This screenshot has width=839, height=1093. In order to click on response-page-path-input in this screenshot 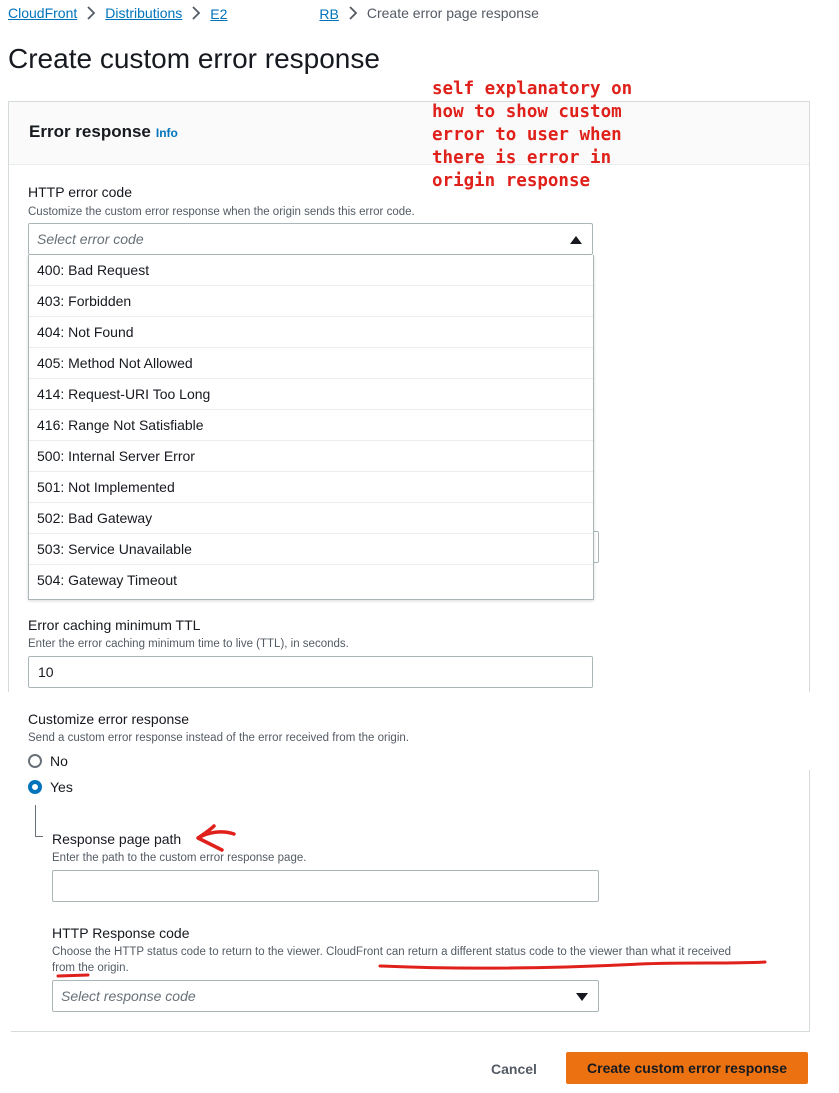, I will do `click(325, 886)`.